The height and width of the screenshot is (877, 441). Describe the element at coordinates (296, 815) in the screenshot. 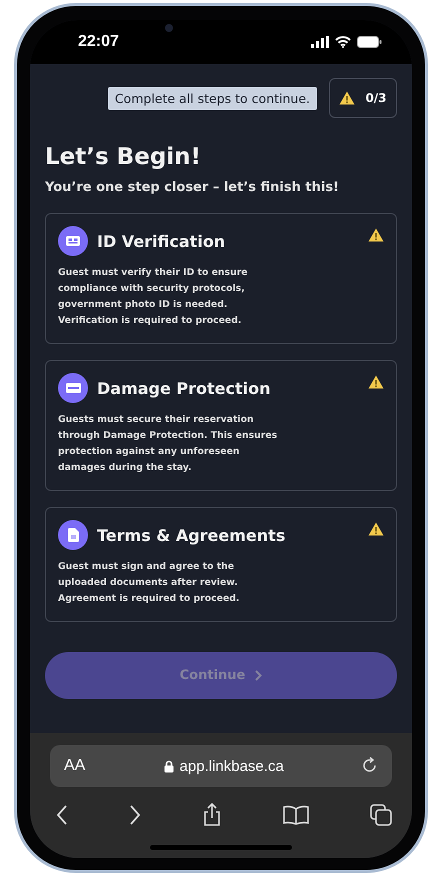

I see `book-icon` at that location.